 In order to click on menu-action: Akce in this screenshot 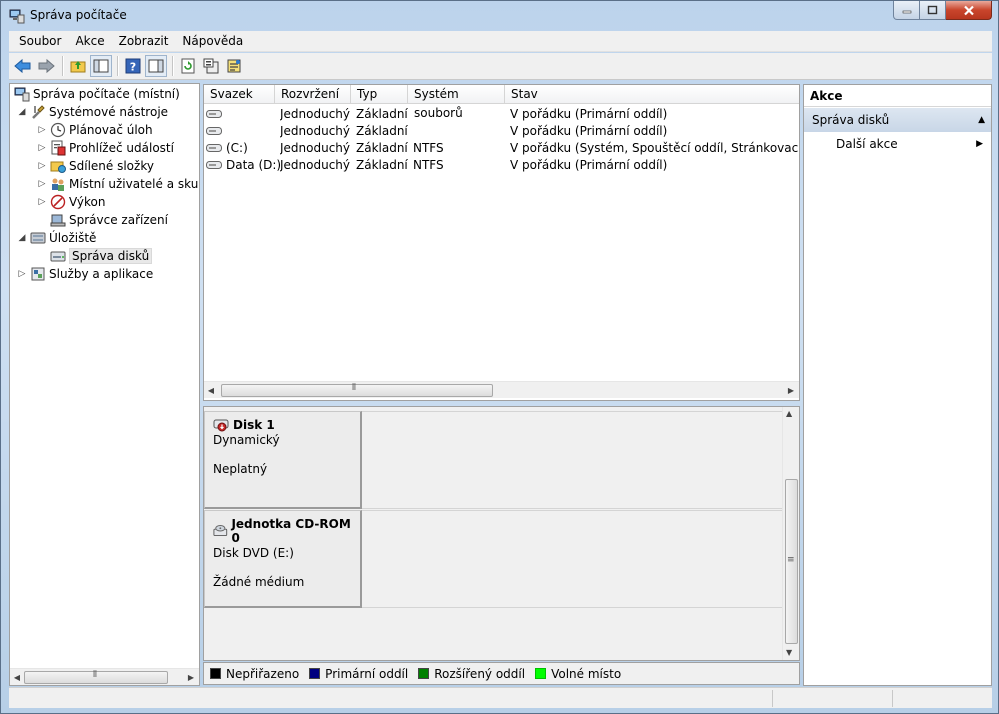, I will do `click(89, 41)`.